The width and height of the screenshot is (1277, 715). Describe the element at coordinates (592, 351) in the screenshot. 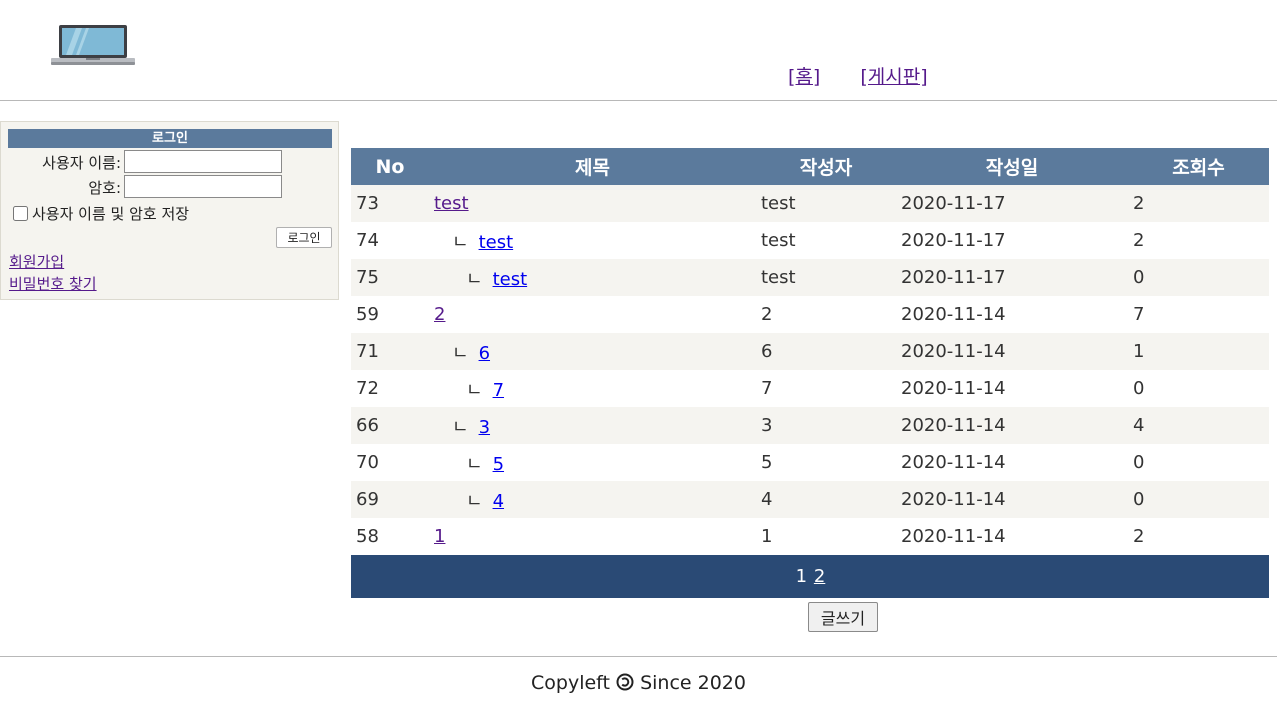

I see `cell-title: ㄴ6` at that location.